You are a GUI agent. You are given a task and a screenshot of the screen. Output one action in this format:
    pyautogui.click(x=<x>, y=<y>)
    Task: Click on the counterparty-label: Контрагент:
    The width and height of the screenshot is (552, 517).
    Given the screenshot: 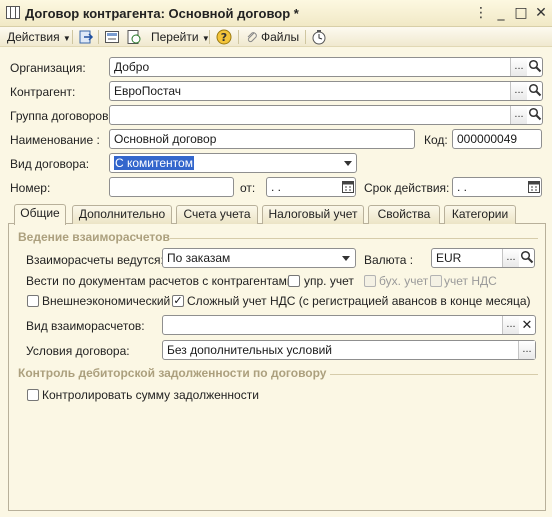 What is the action you would take?
    pyautogui.click(x=43, y=92)
    